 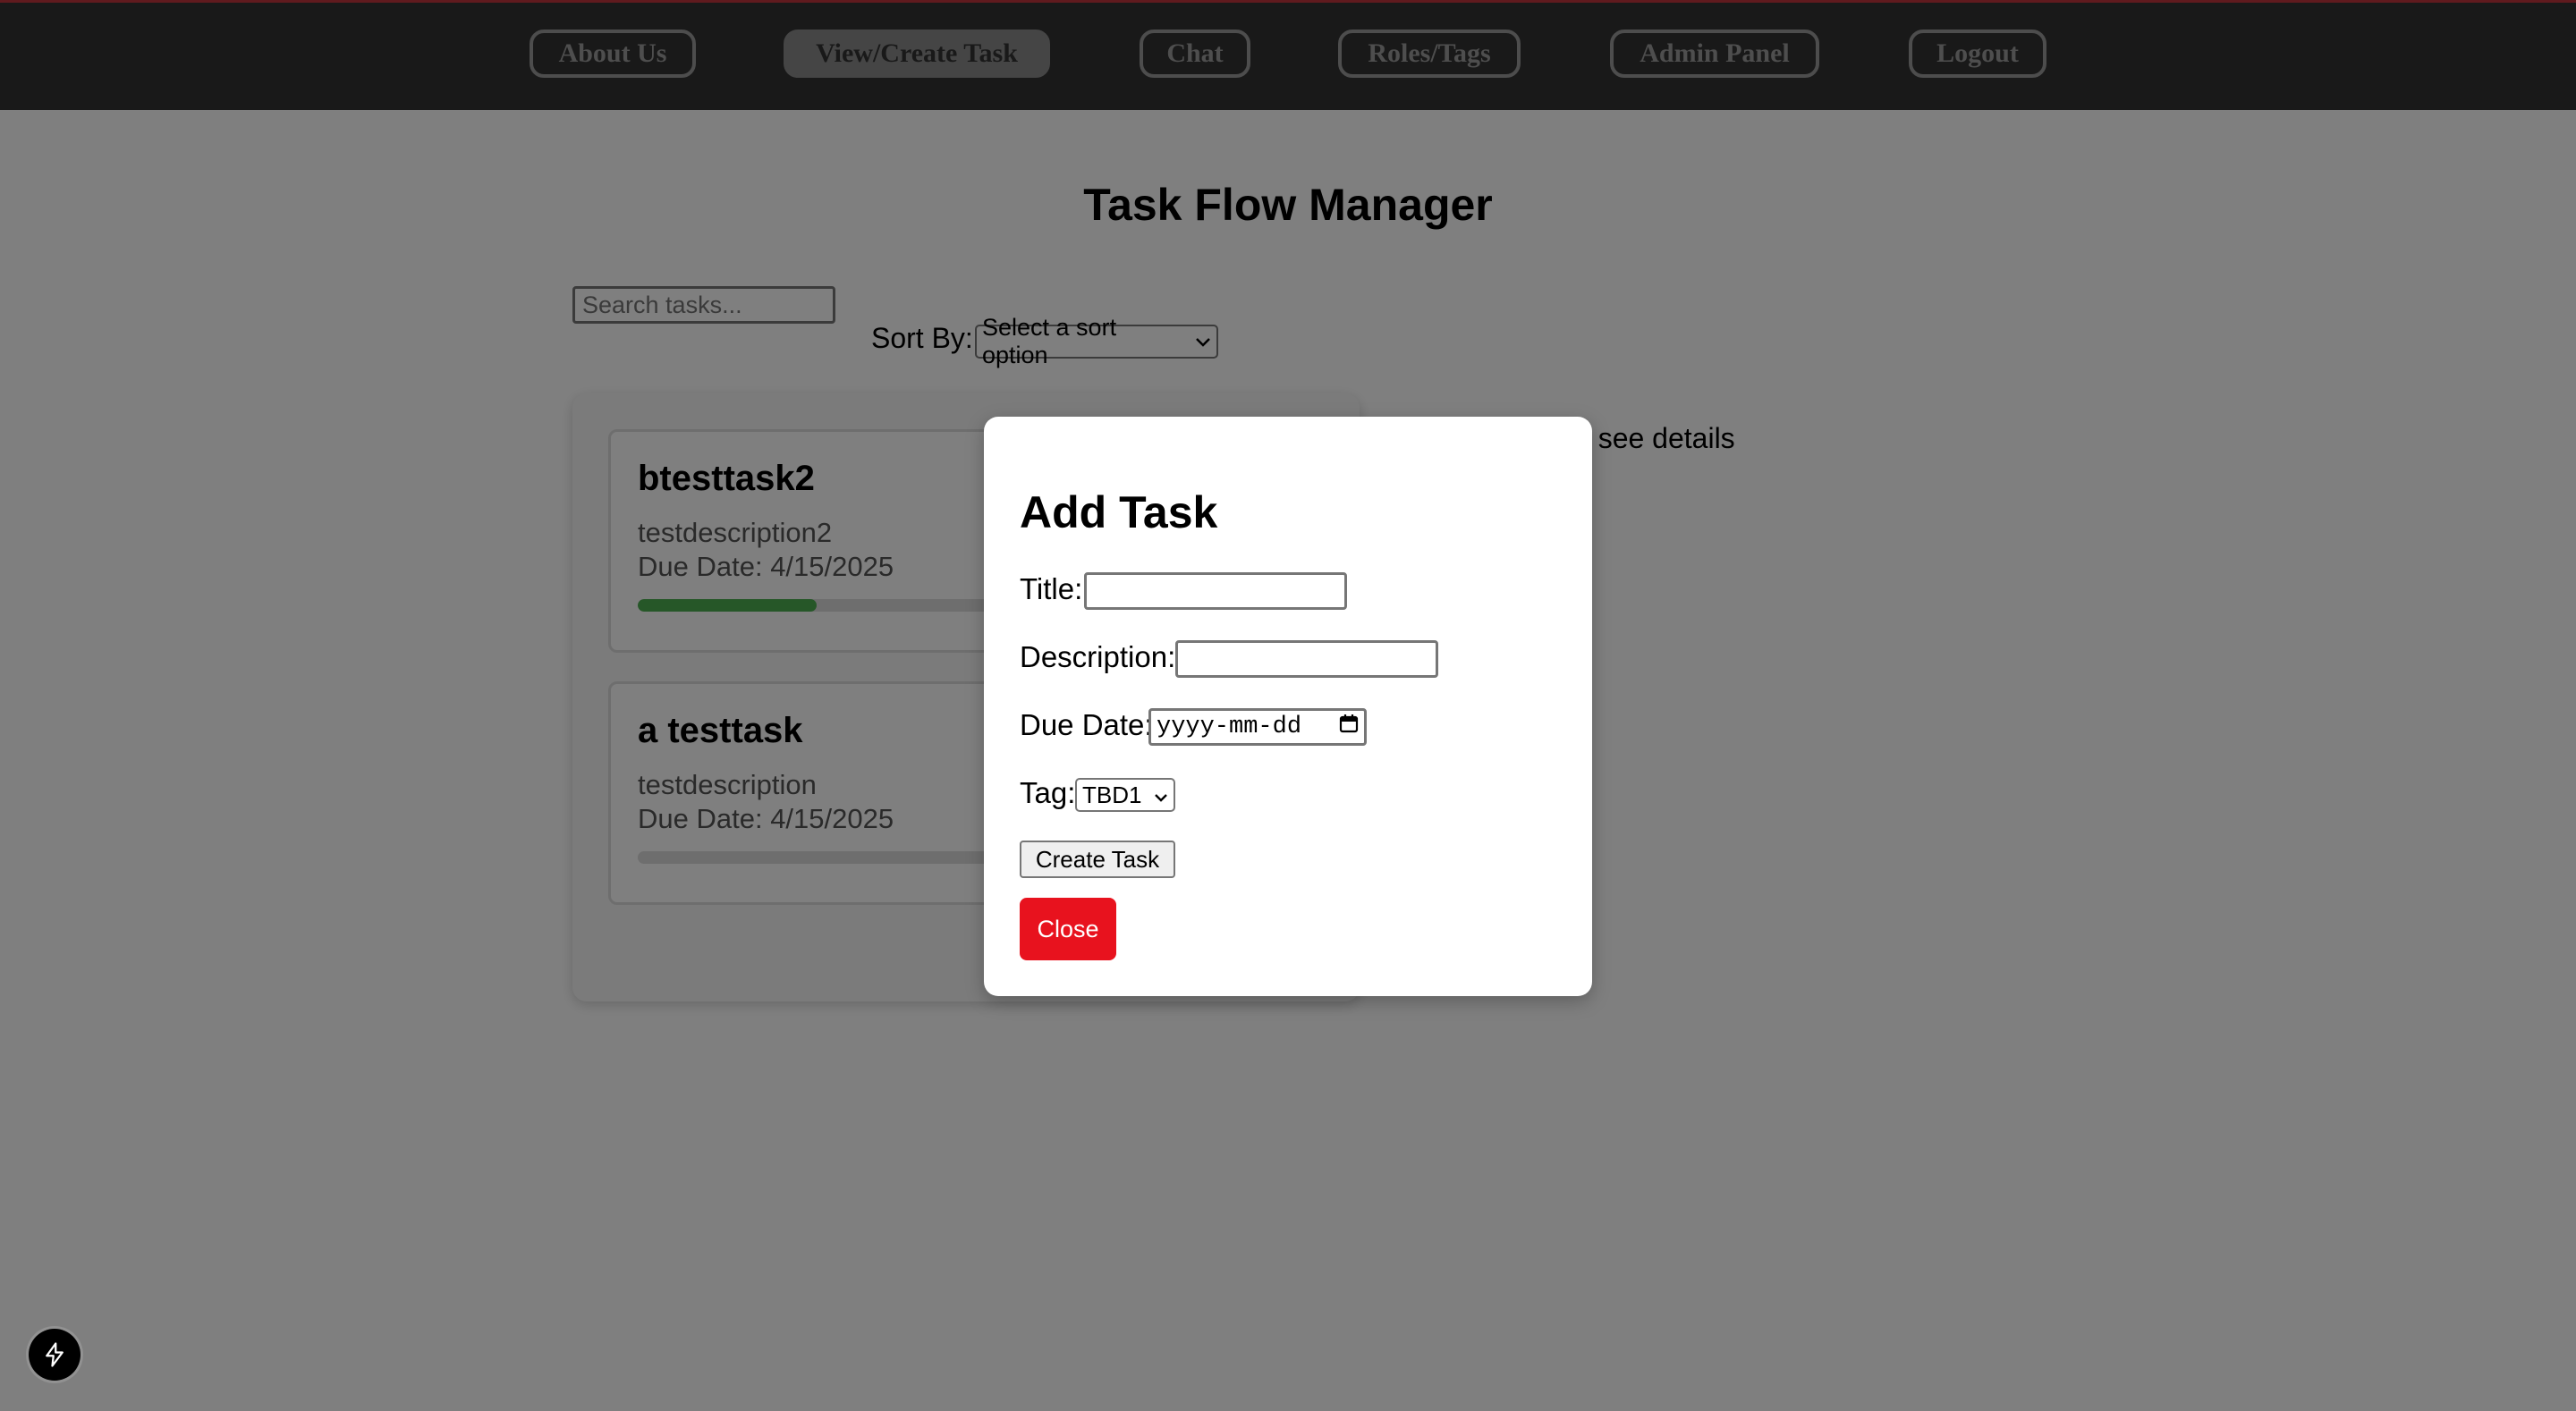 I want to click on close-button: Close, so click(x=1068, y=929).